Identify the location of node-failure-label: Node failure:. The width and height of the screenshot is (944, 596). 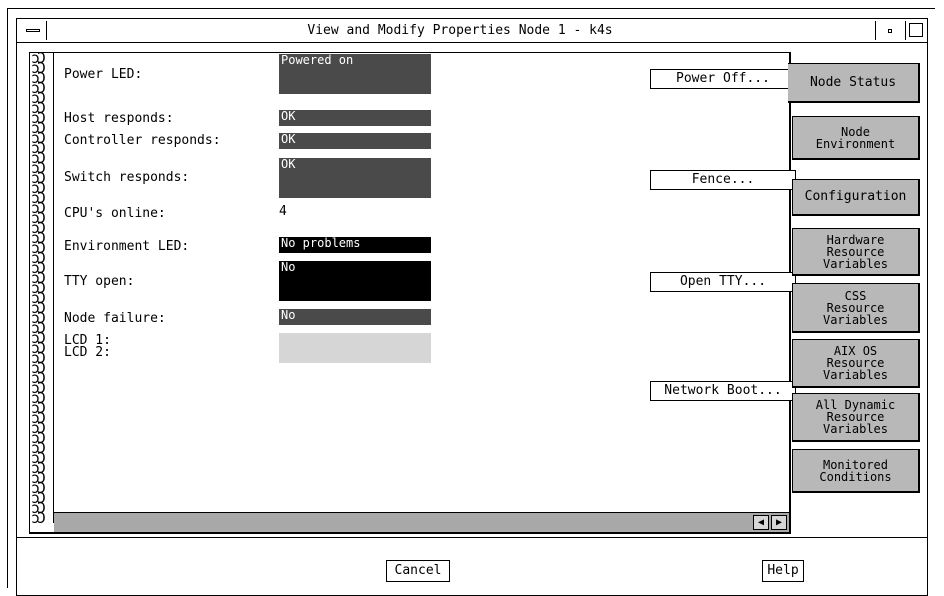
(115, 318).